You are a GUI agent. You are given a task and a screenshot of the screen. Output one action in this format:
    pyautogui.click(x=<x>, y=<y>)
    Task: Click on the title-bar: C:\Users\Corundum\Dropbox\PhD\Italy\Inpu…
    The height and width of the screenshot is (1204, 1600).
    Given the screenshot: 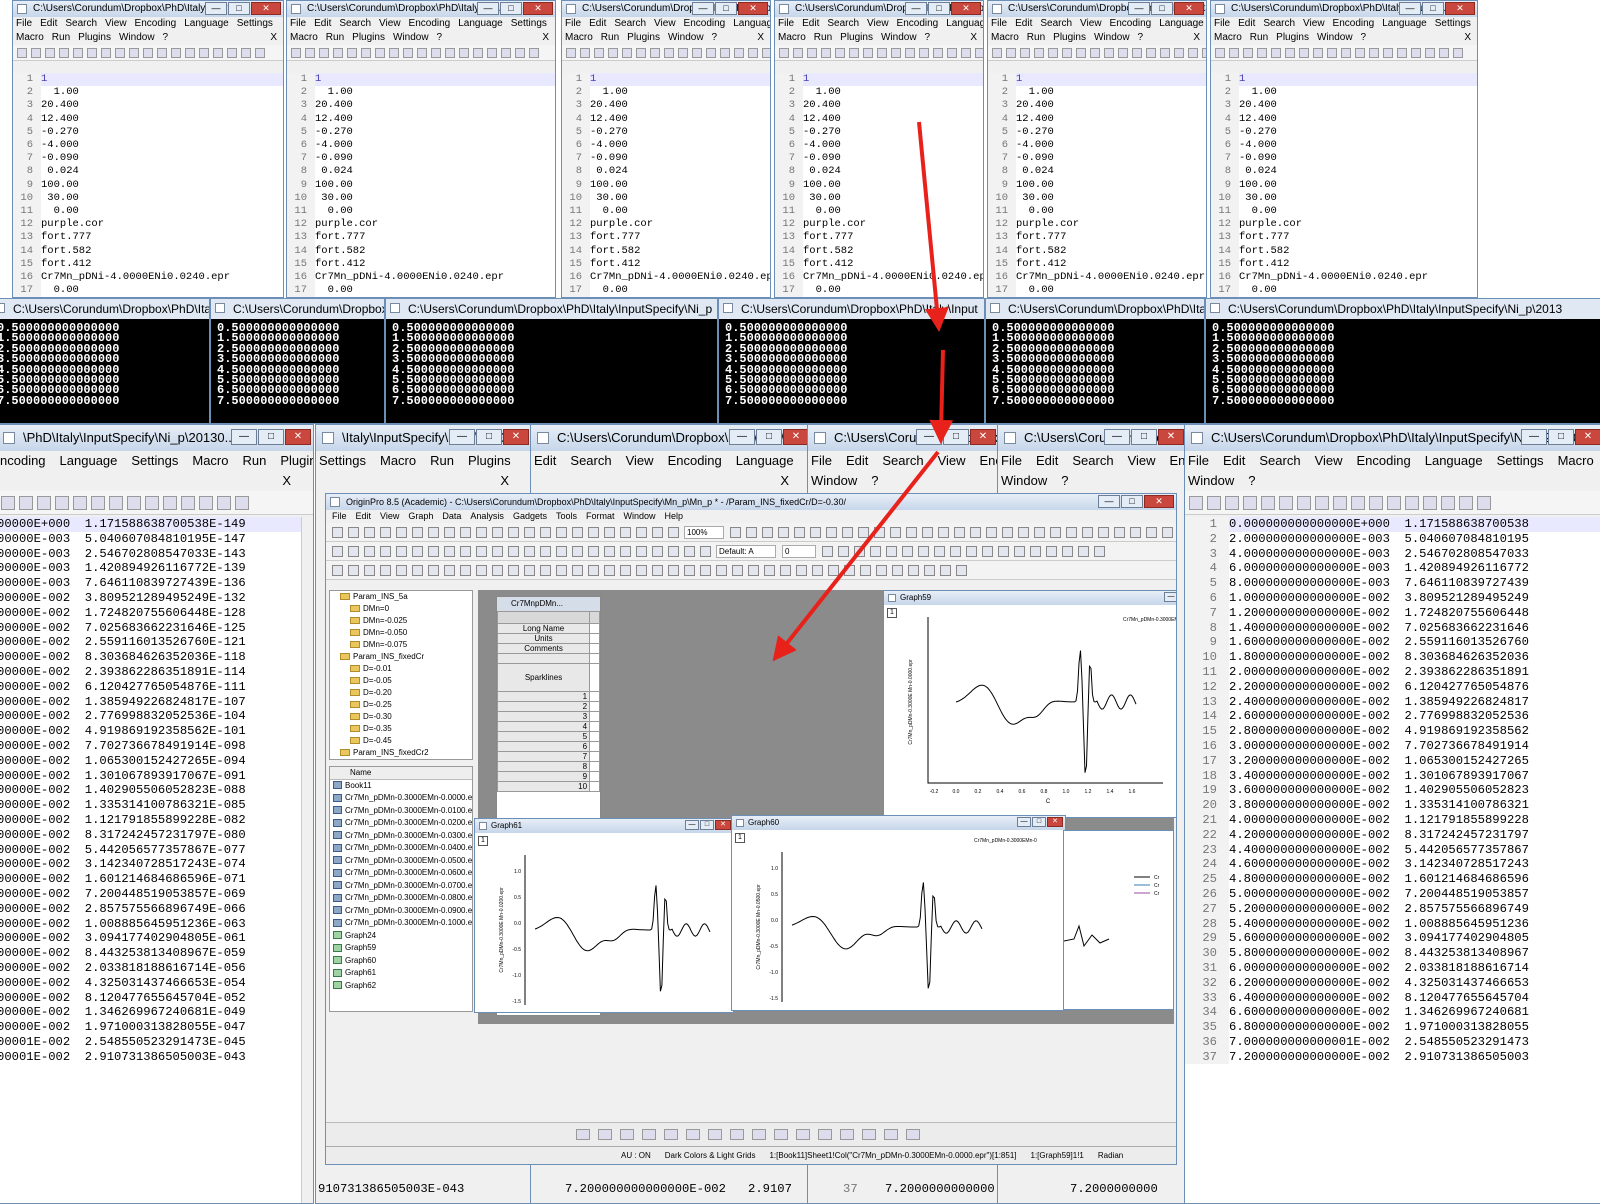 What is the action you would take?
    pyautogui.click(x=421, y=9)
    